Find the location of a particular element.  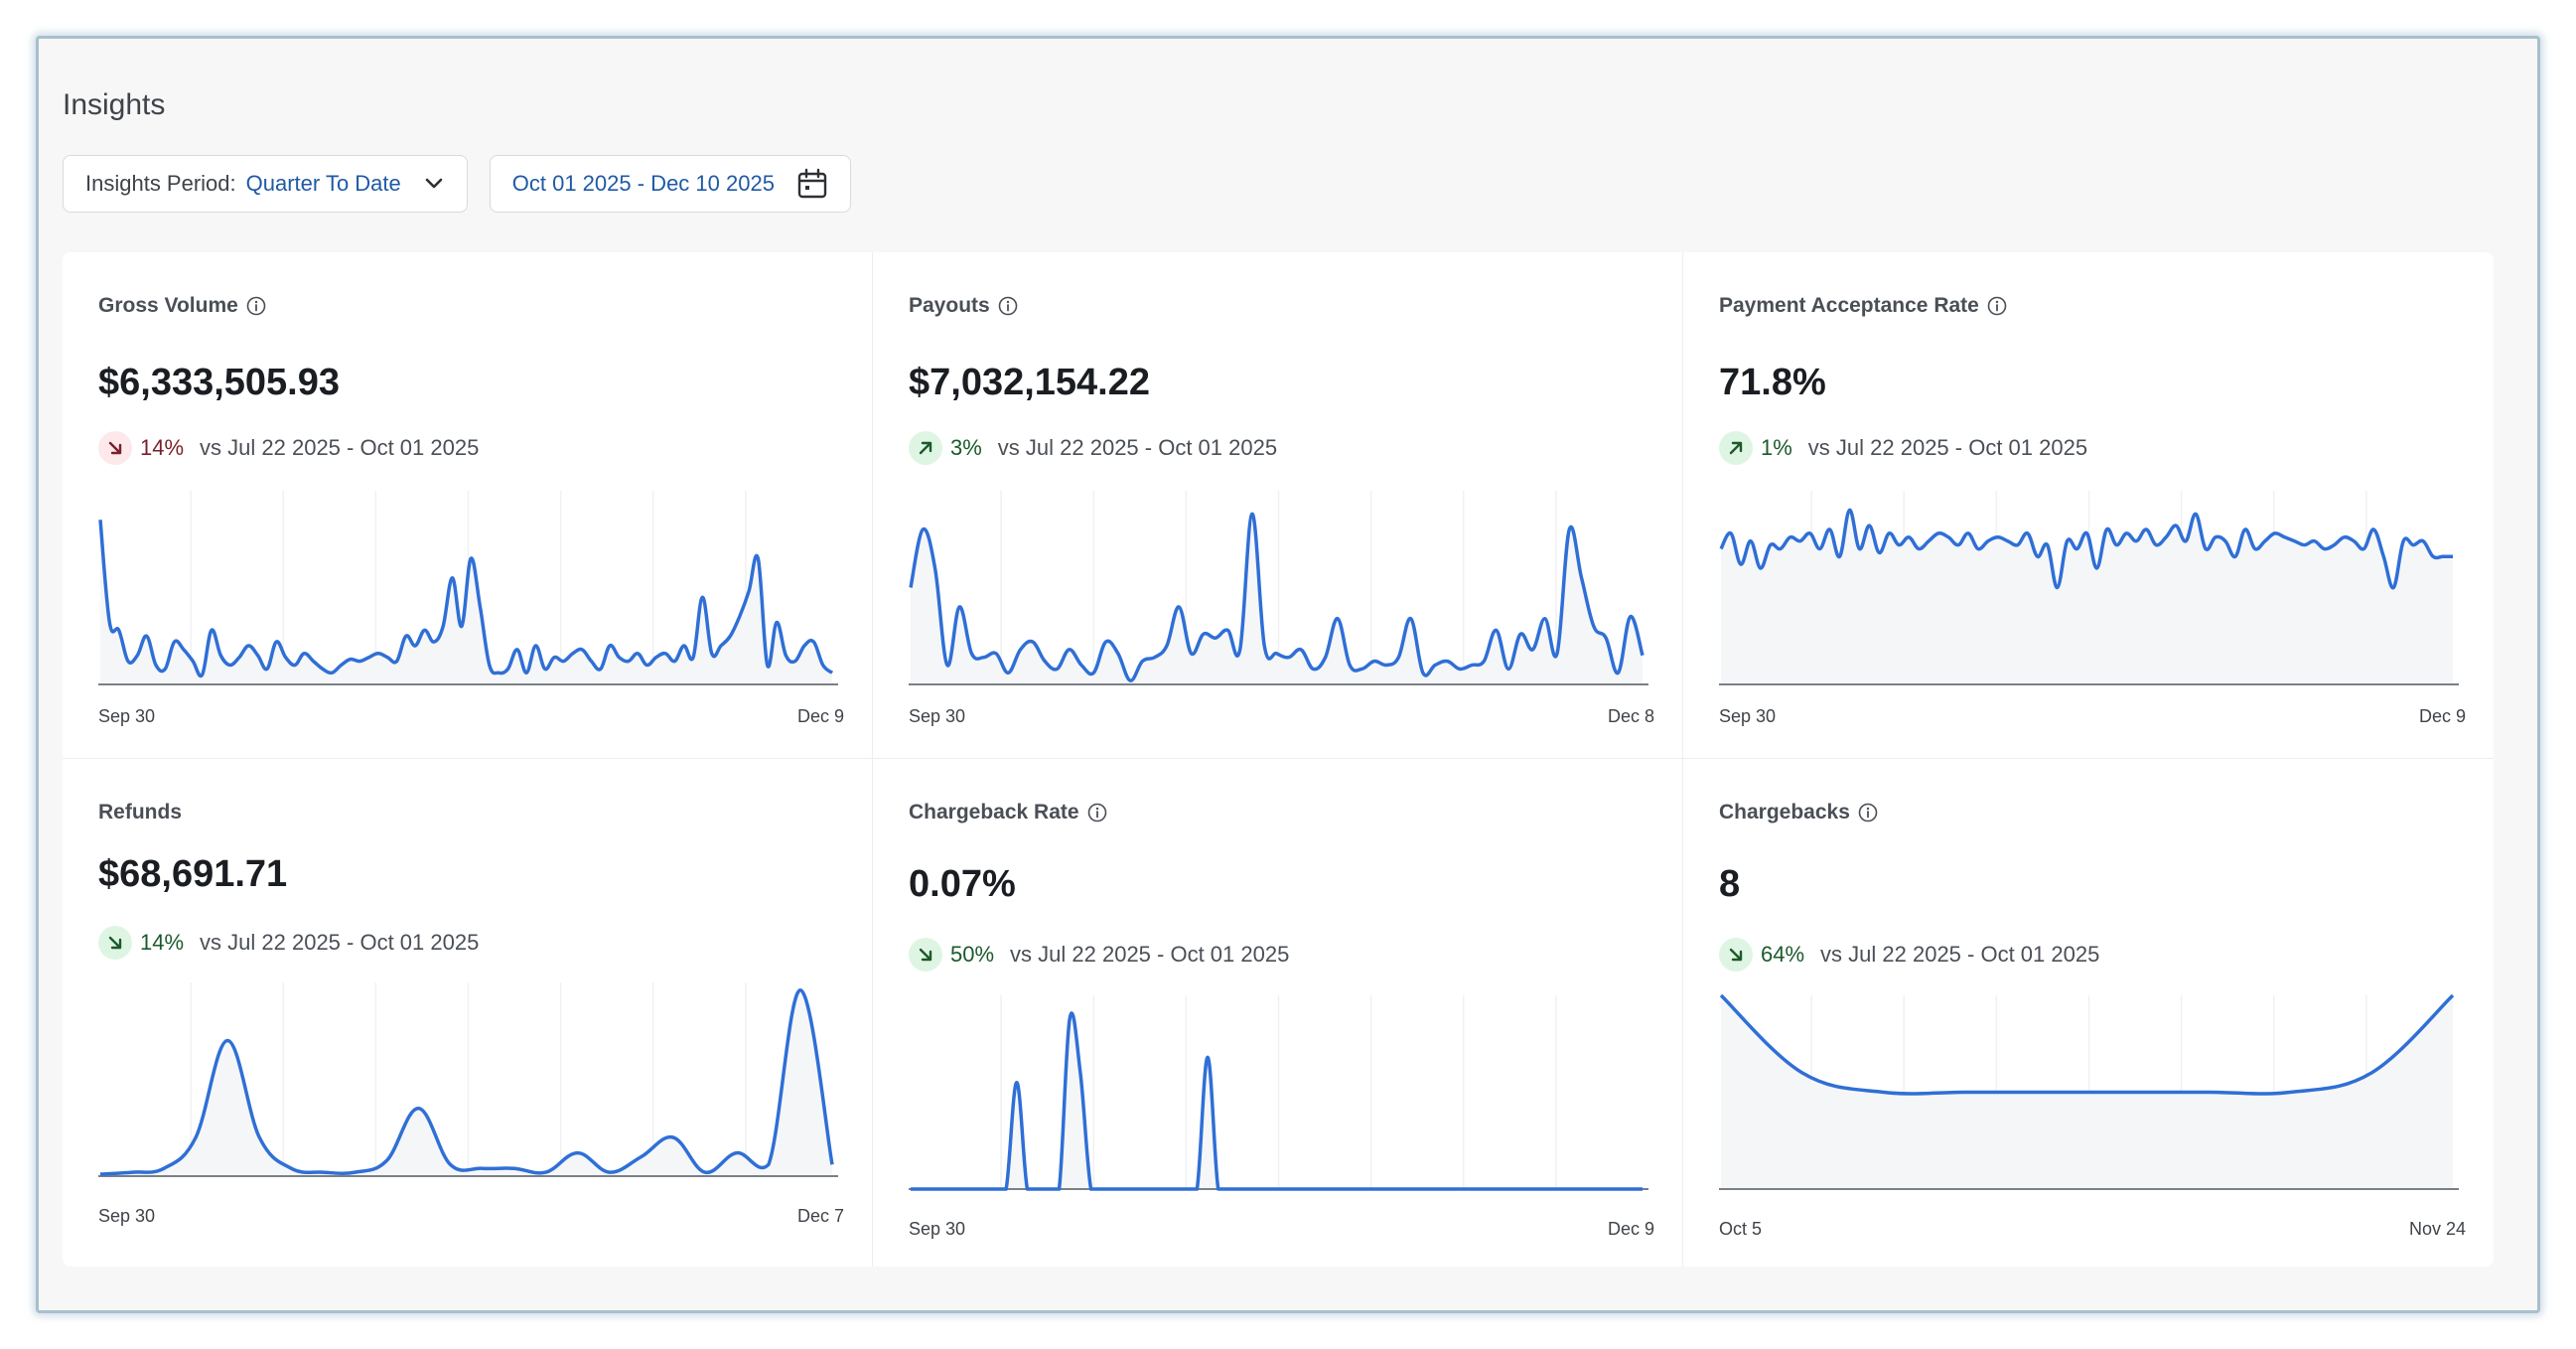

date-range-picker: Oct 01 2025 - Dec 10 2025 is located at coordinates (670, 184).